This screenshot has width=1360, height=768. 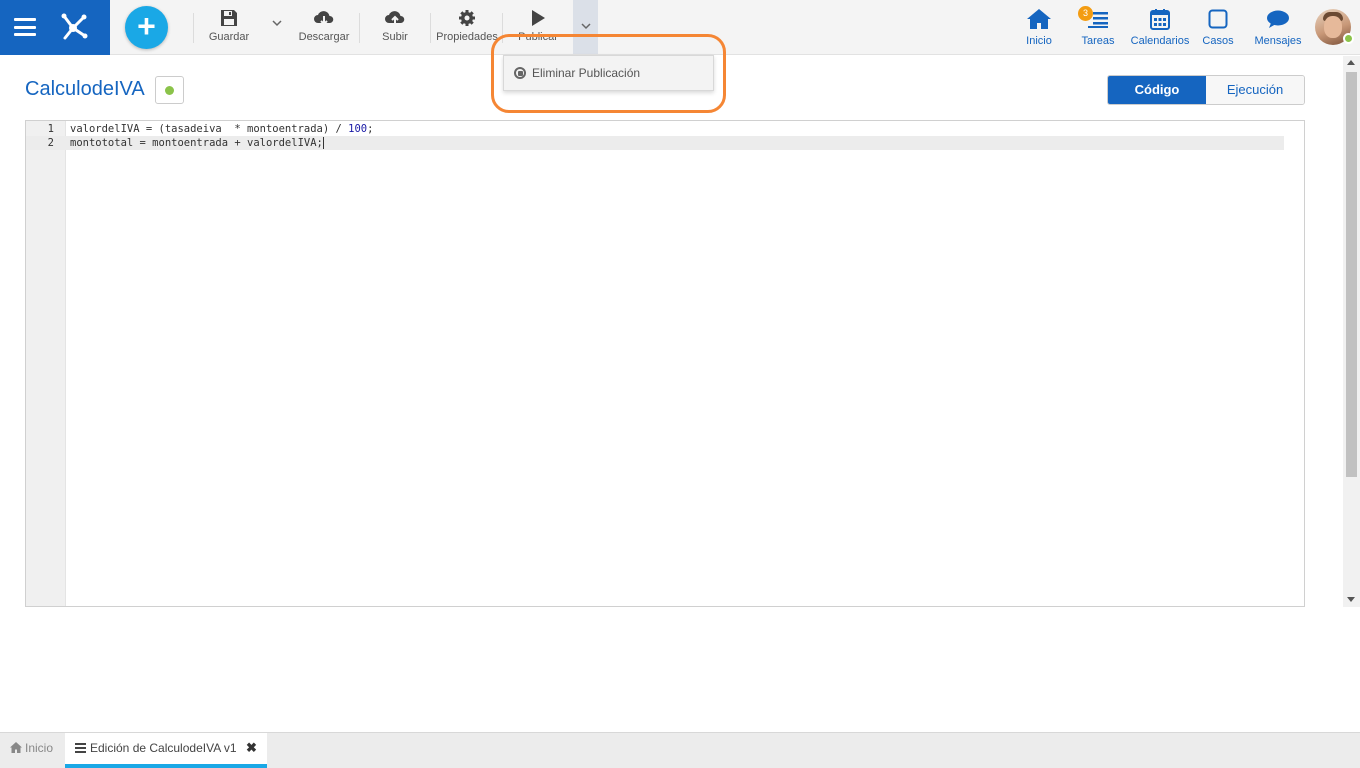 I want to click on cloud-upload-icon, so click(x=395, y=18).